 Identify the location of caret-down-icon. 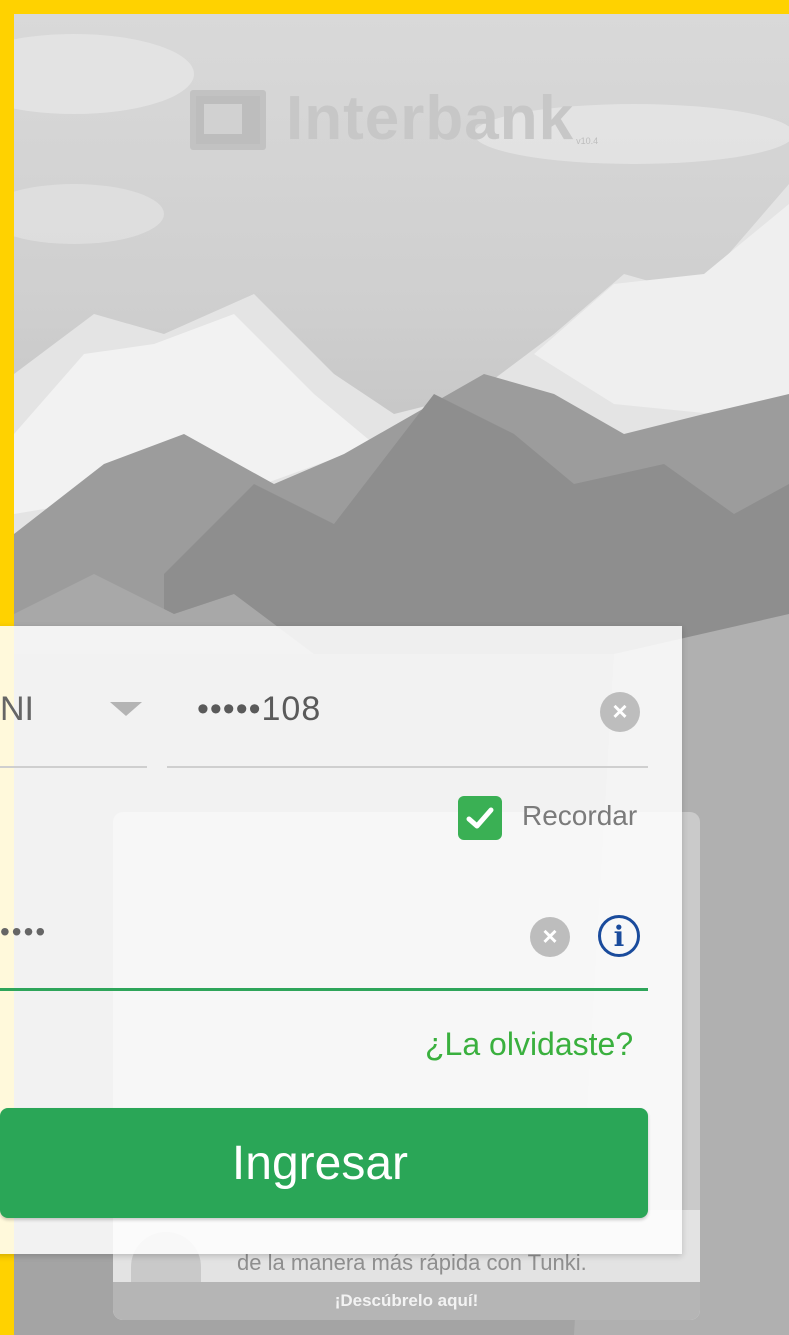
(126, 709).